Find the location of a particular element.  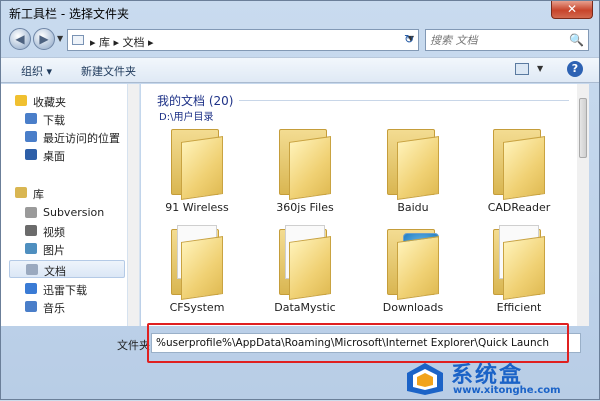

address-bar: ▸ 库 ▸ 文档 ▸ ▼ is located at coordinates (243, 40).